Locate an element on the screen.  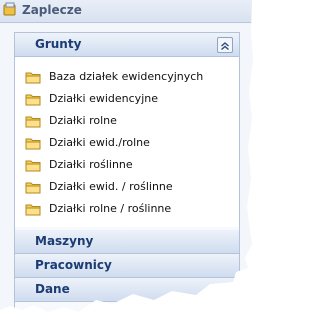
list-item-dzialki-ewidencyjne: Działki ewidencyjne is located at coordinates (130, 100).